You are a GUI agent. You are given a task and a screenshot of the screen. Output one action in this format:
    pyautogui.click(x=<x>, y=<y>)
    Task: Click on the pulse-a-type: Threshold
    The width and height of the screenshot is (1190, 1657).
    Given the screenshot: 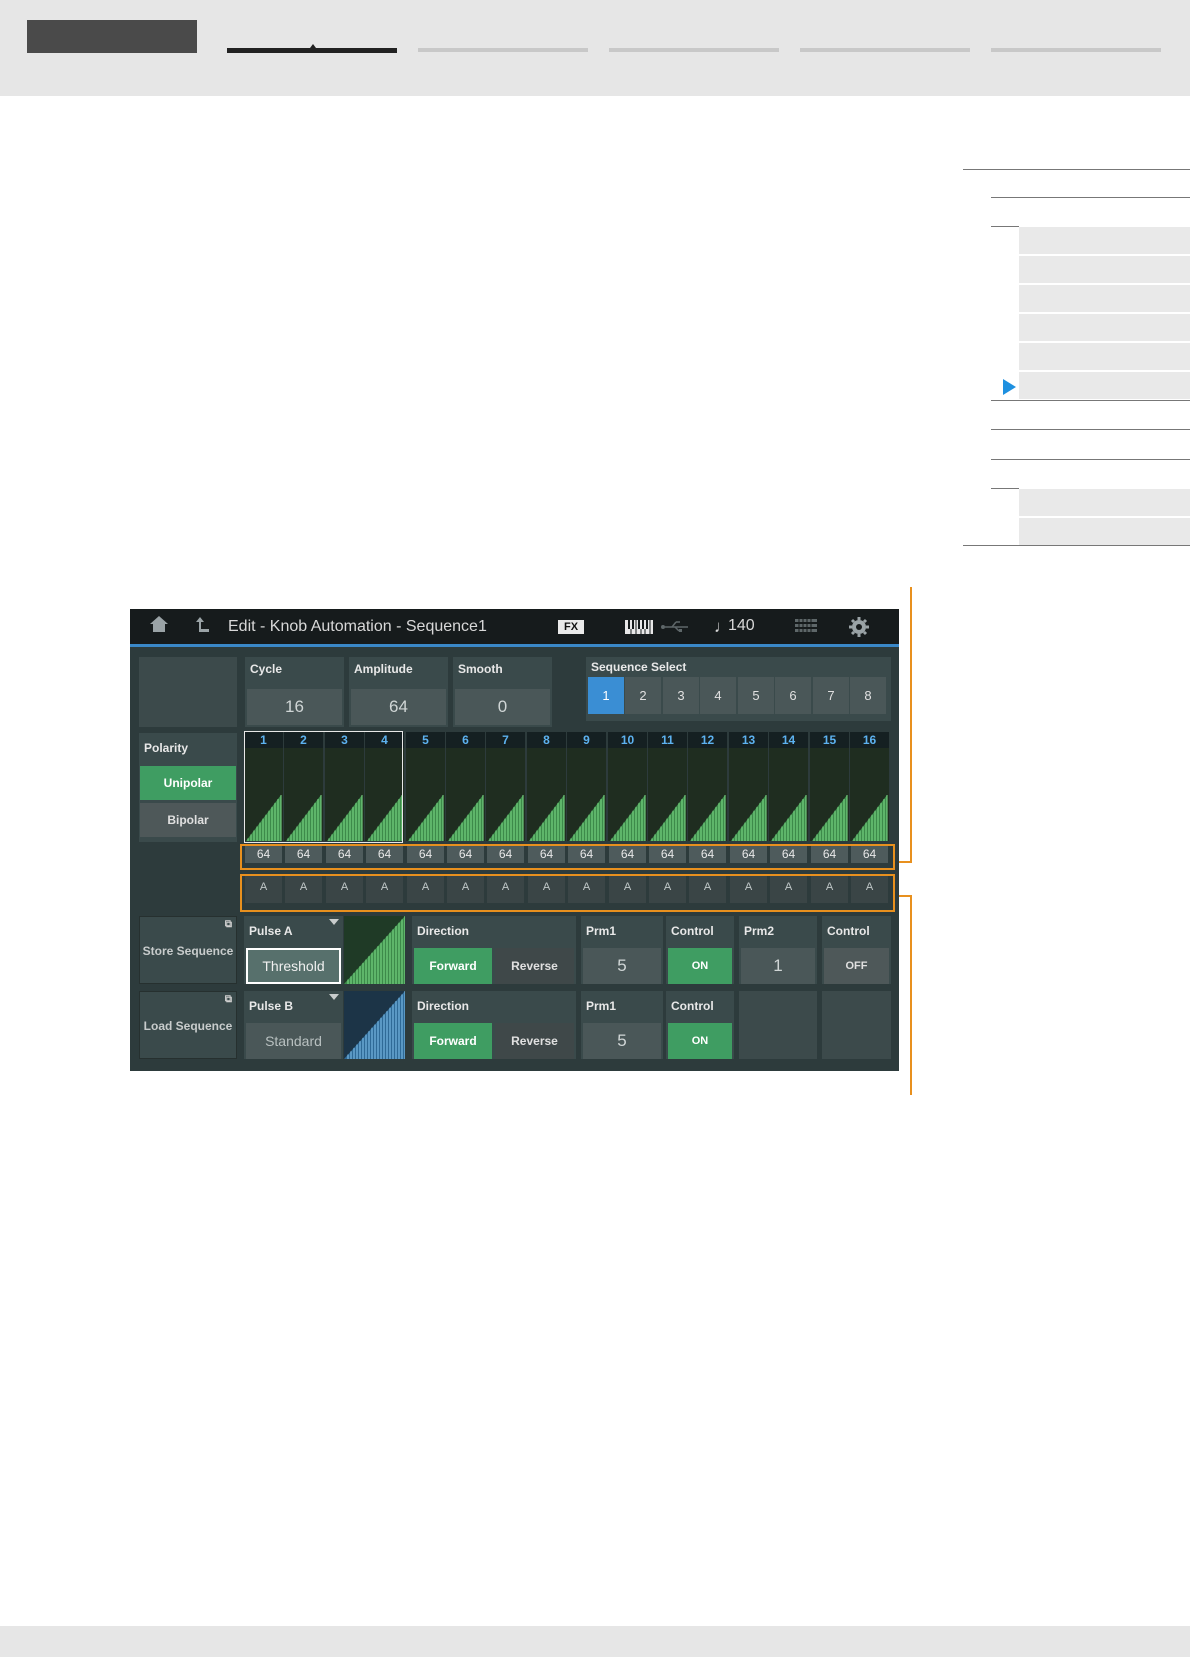 What is the action you would take?
    pyautogui.click(x=293, y=966)
    